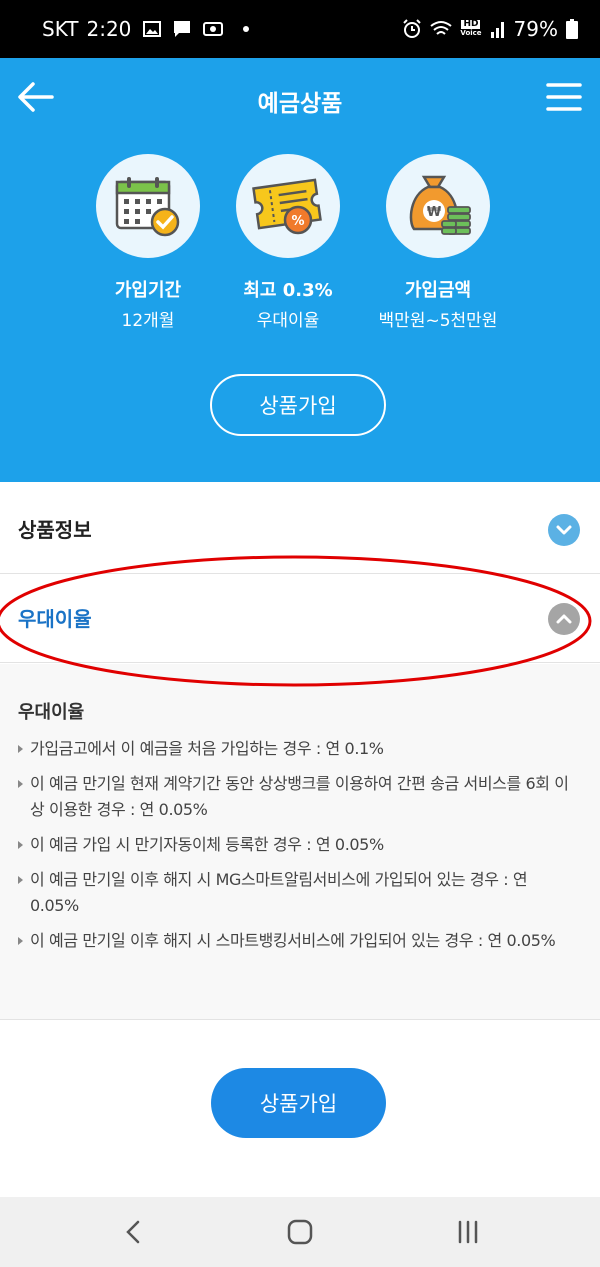  What do you see at coordinates (434, 212) in the screenshot?
I see `won-glyph: ₩` at bounding box center [434, 212].